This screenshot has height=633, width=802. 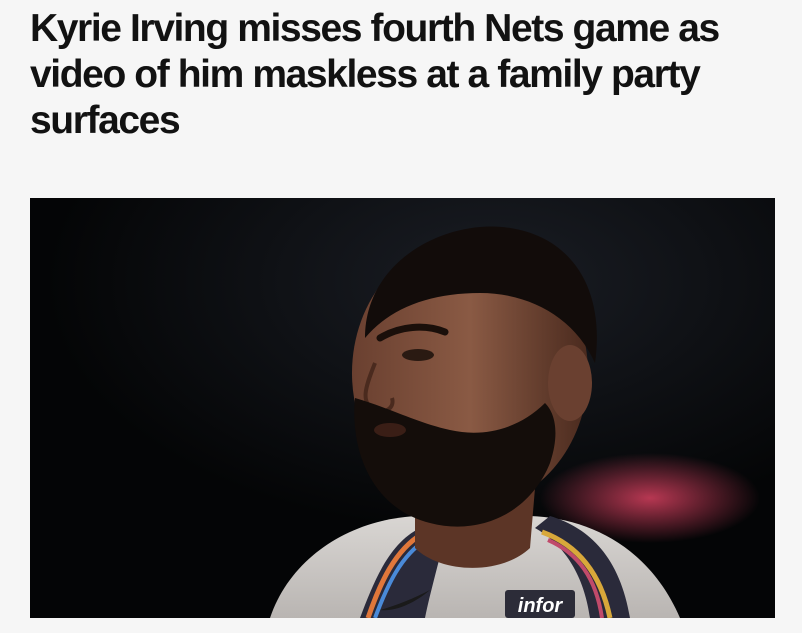 I want to click on jersey-sponsor-text: infor, so click(x=541, y=606).